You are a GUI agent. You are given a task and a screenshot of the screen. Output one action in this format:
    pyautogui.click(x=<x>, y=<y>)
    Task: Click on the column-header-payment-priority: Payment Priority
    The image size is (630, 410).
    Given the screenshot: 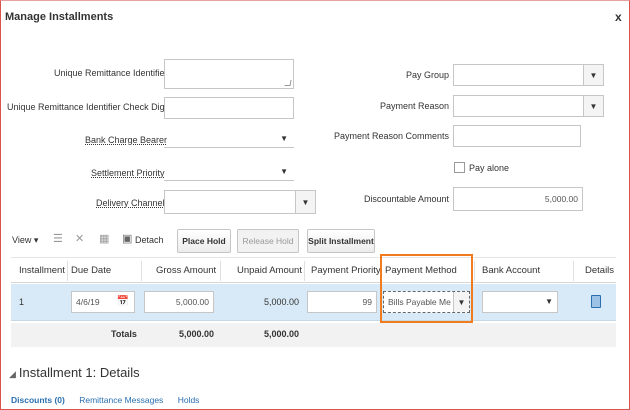 What is the action you would take?
    pyautogui.click(x=346, y=270)
    